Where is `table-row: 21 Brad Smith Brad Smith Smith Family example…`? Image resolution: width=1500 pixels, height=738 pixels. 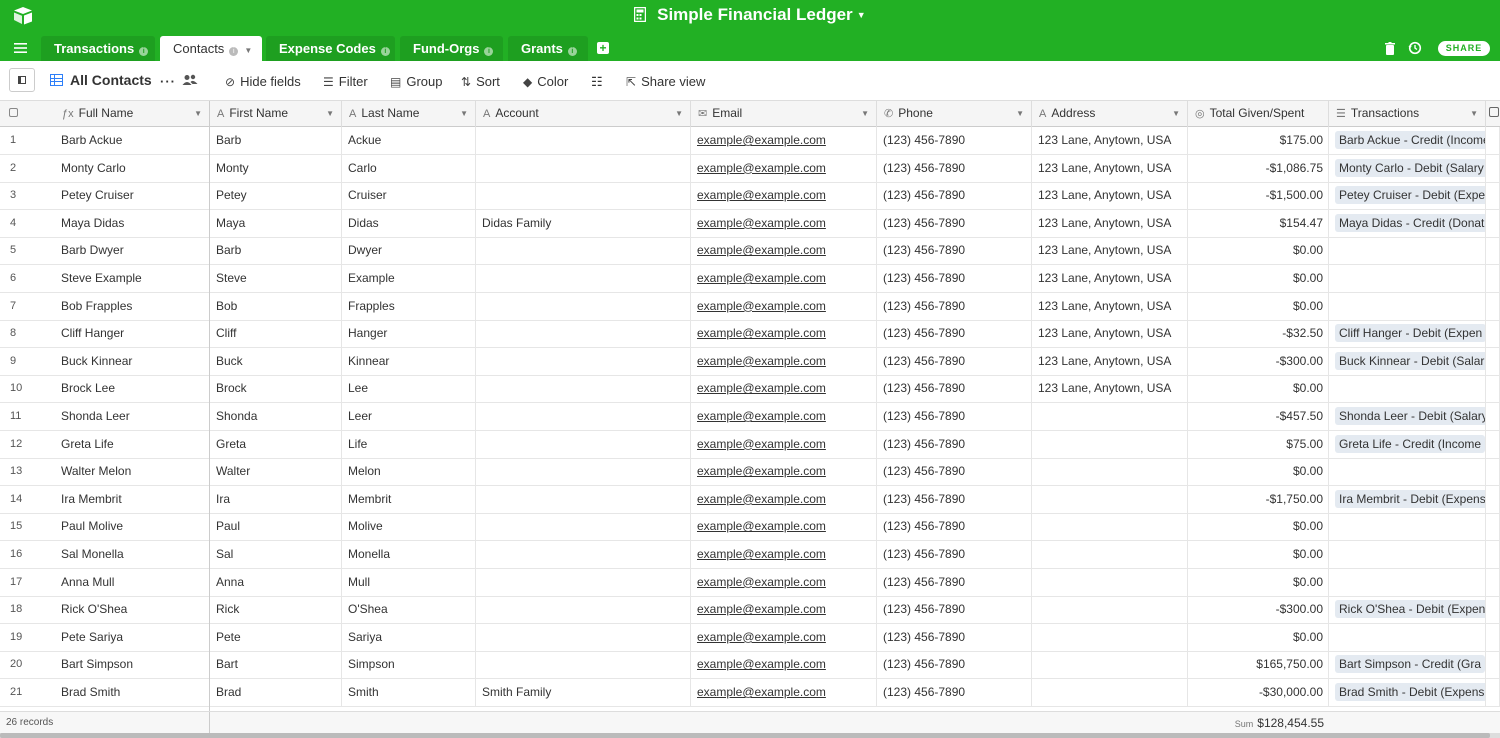 table-row: 21 Brad Smith Brad Smith Smith Family example… is located at coordinates (750, 693).